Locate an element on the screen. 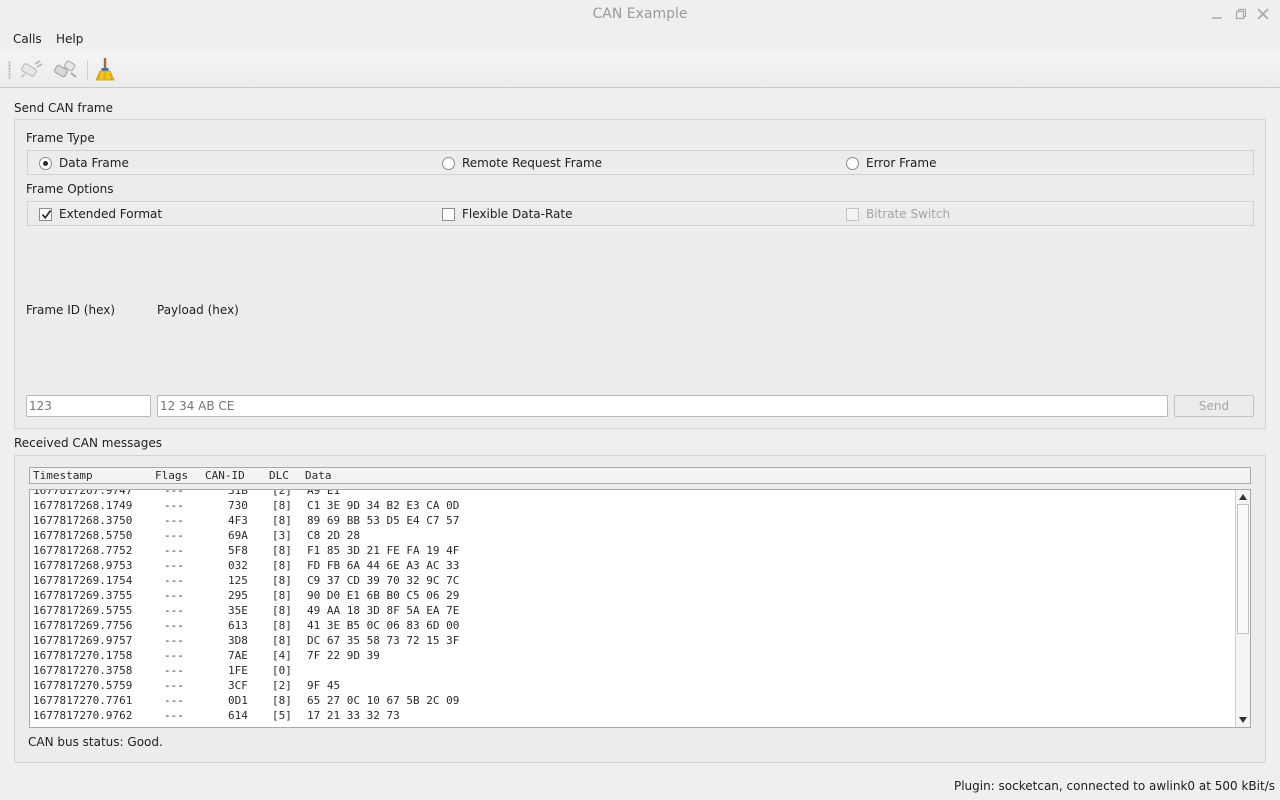 The image size is (1280, 800). cell-can-id: 3D8 is located at coordinates (238, 640).